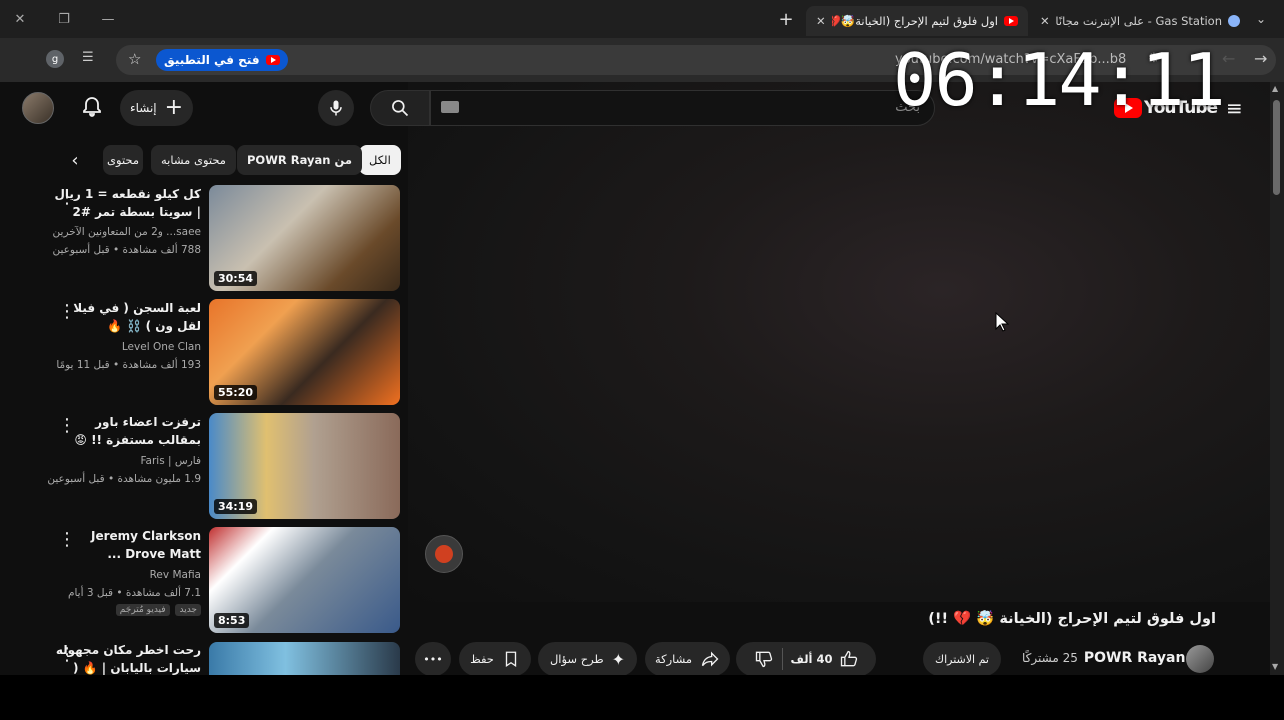  I want to click on open-in-app-button: فتح في التطبيق, so click(222, 60).